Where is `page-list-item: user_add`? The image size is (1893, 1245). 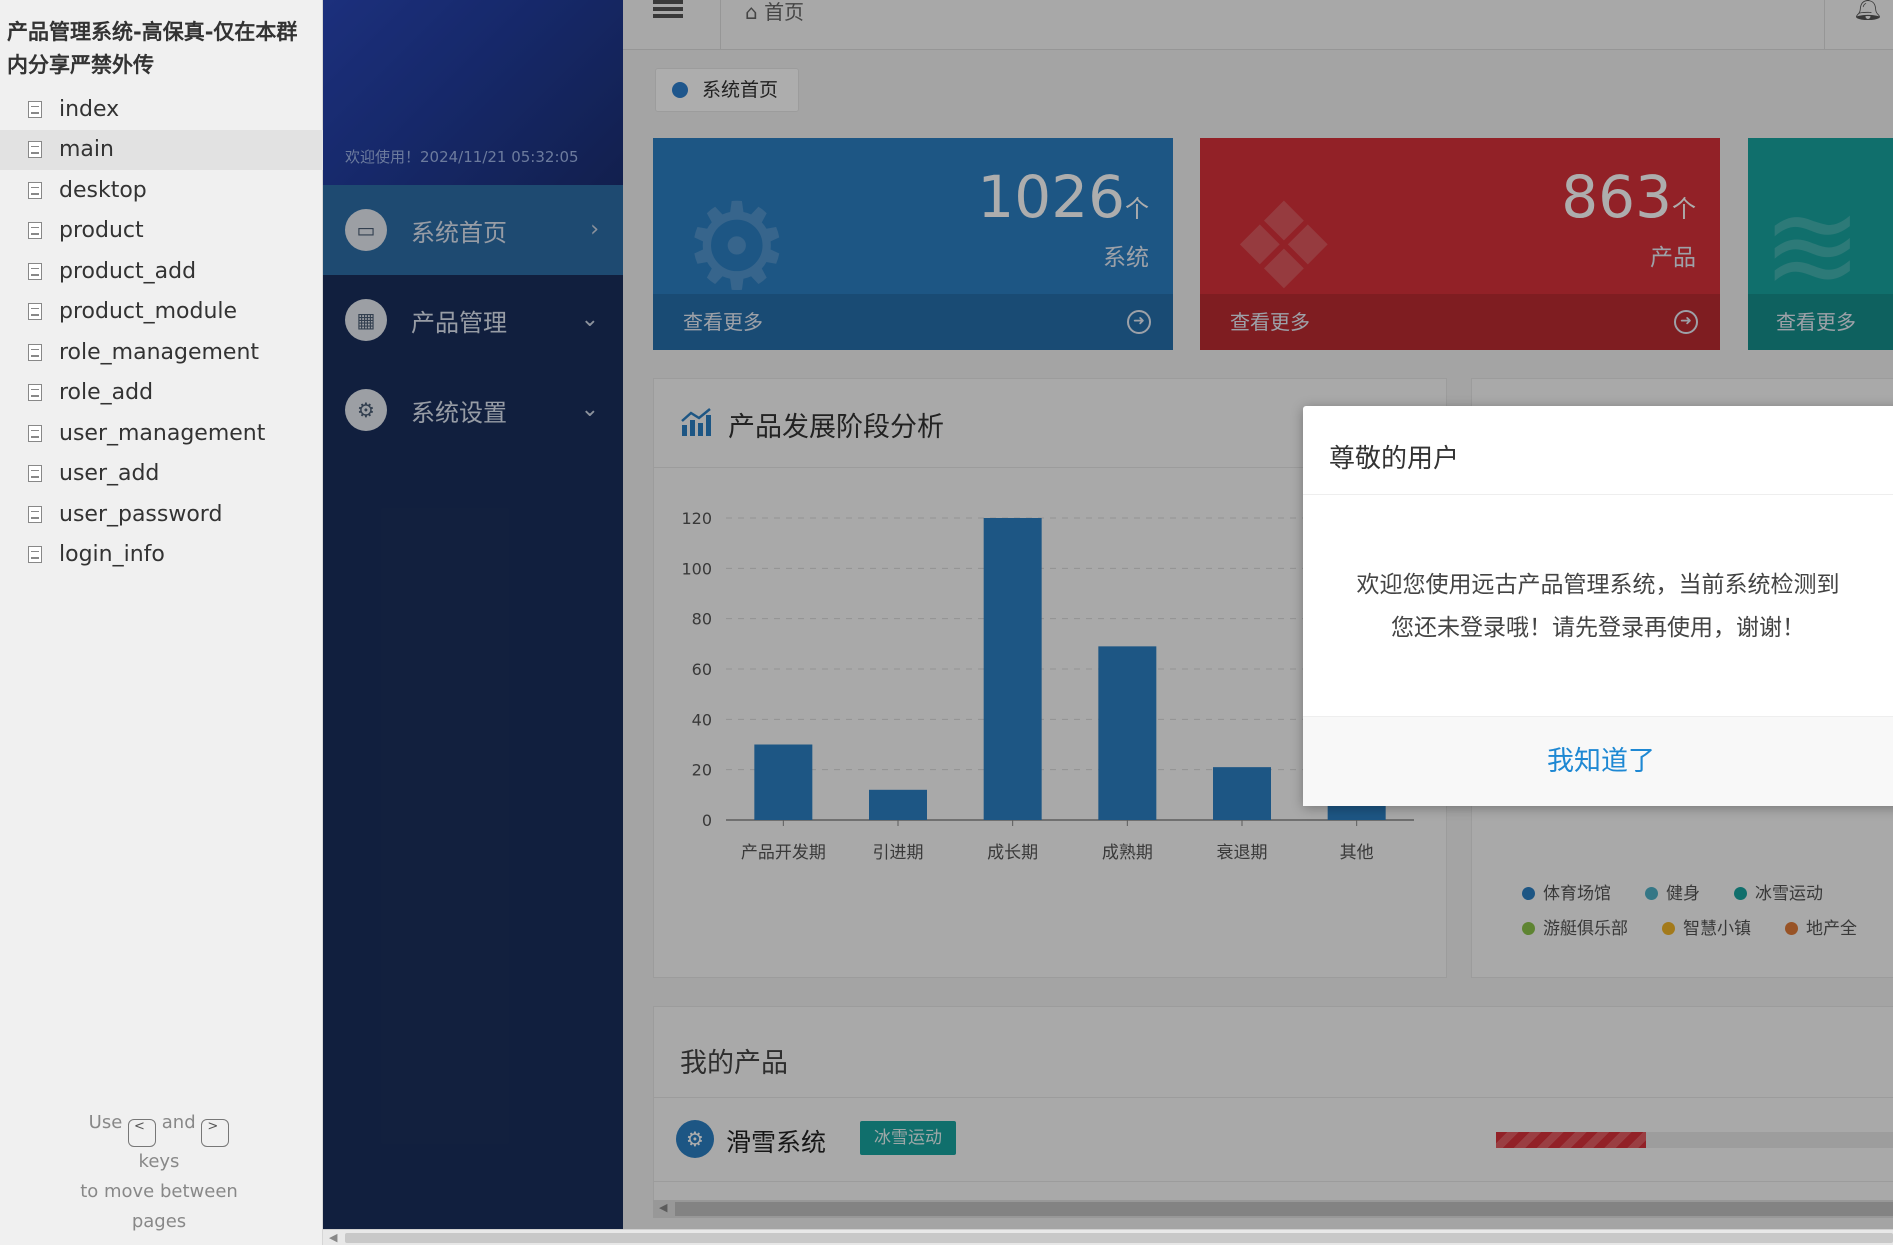 page-list-item: user_add is located at coordinates (161, 474).